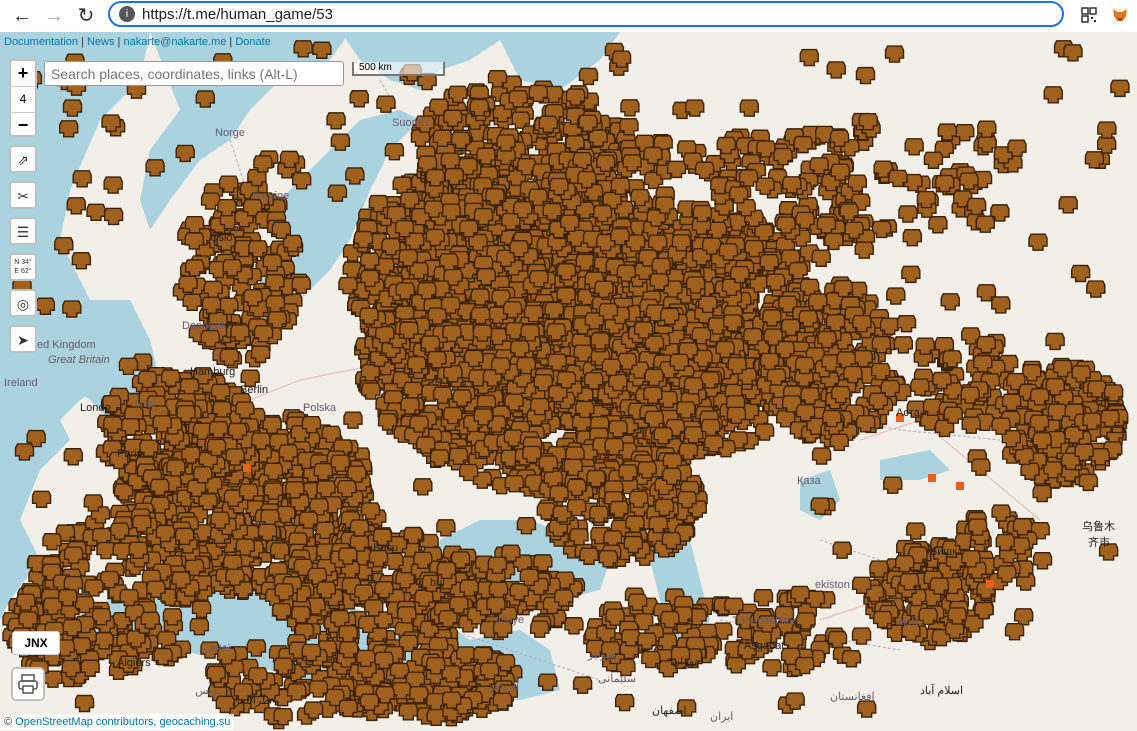 Image resolution: width=1137 pixels, height=731 pixels. I want to click on site-info-icon: i, so click(127, 14).